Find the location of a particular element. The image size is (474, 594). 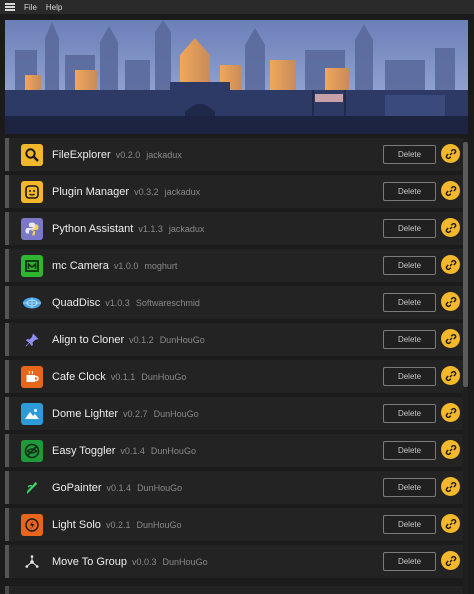

plugin-name: Align to Cloner is located at coordinates (88, 339).